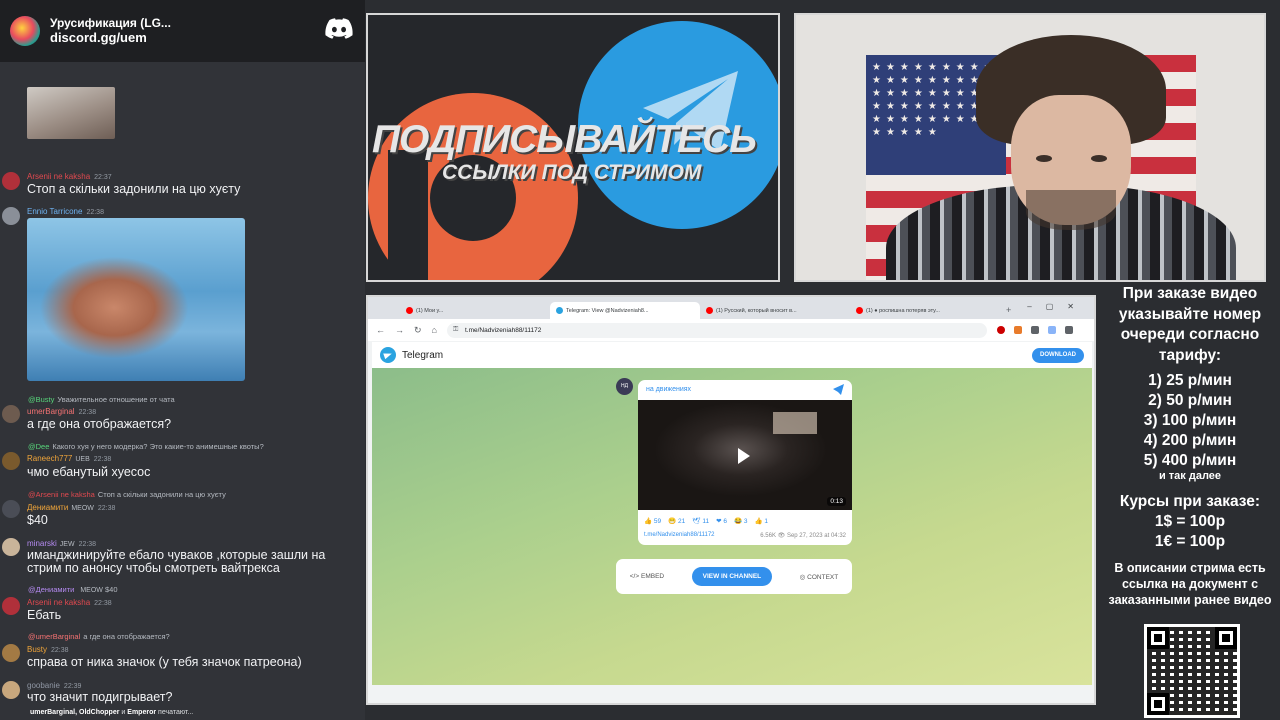 This screenshot has width=1280, height=720. Describe the element at coordinates (111, 589) in the screenshot. I see `reply-text: $40` at that location.